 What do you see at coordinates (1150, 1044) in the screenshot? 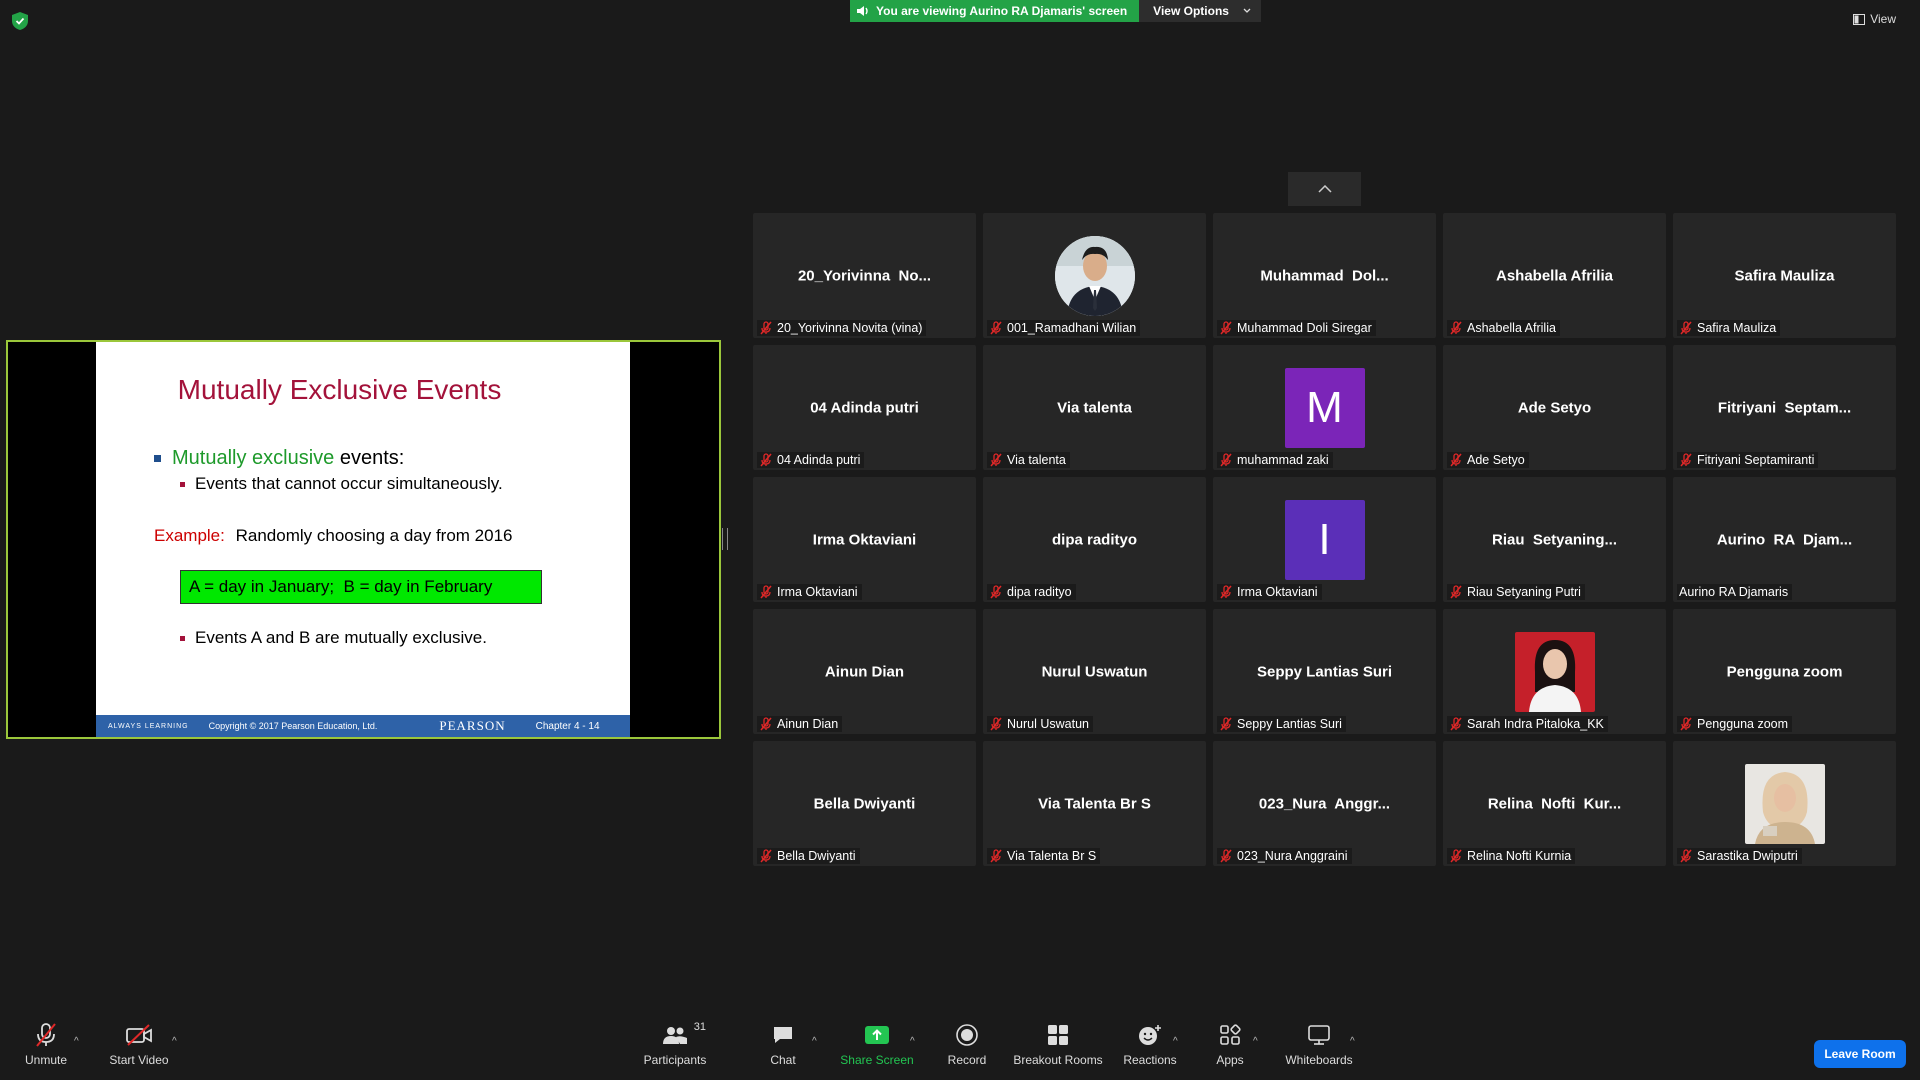
I see `reactions-button: Reactions` at bounding box center [1150, 1044].